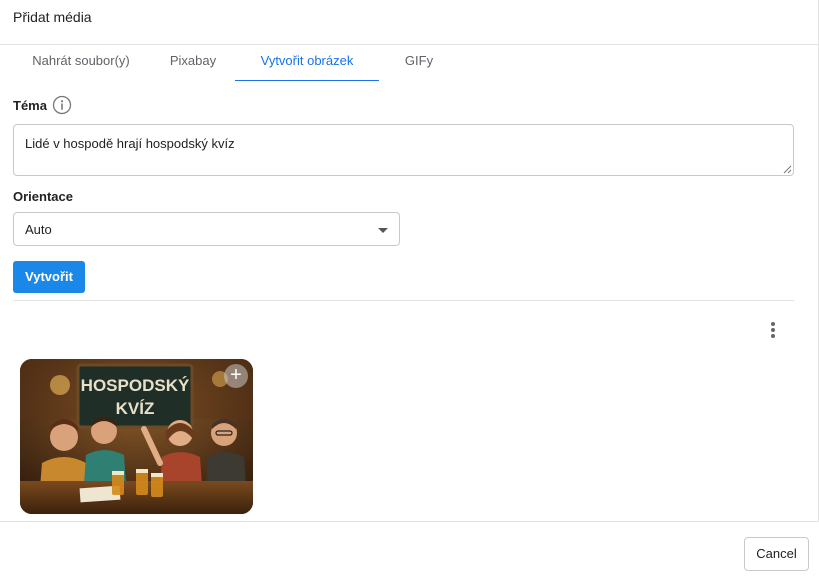 This screenshot has width=819, height=579. What do you see at coordinates (403, 150) in the screenshot?
I see `topic-input: Lidé v hospodě hrají hospodský kvíz` at bounding box center [403, 150].